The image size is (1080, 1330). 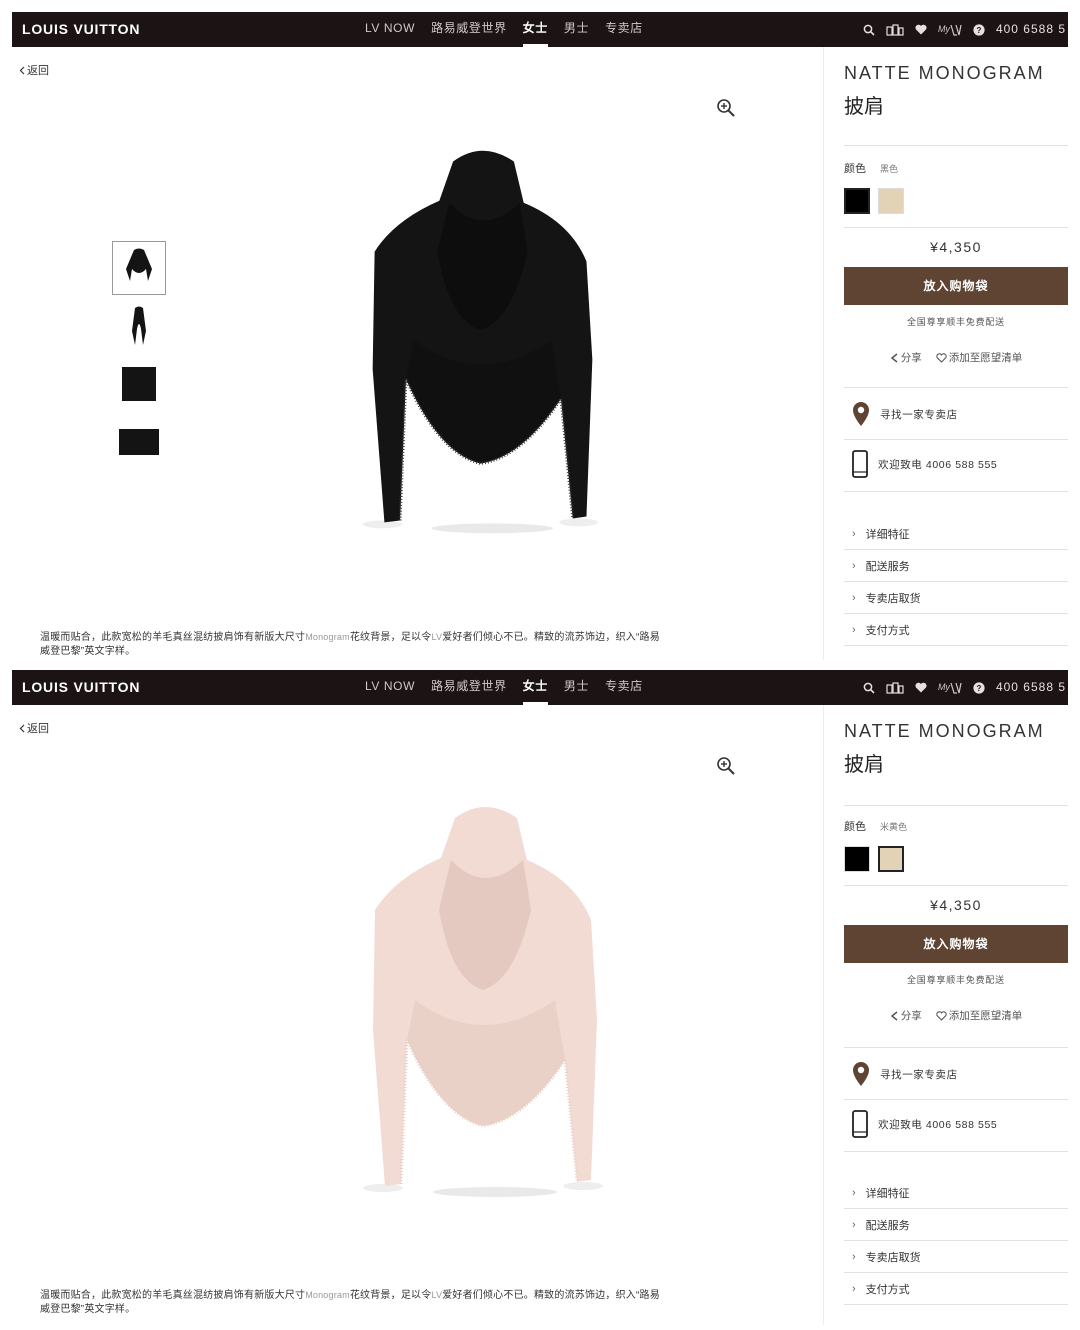 What do you see at coordinates (390, 1295) in the screenshot?
I see `desc-part2: 花纹背景，足以令` at bounding box center [390, 1295].